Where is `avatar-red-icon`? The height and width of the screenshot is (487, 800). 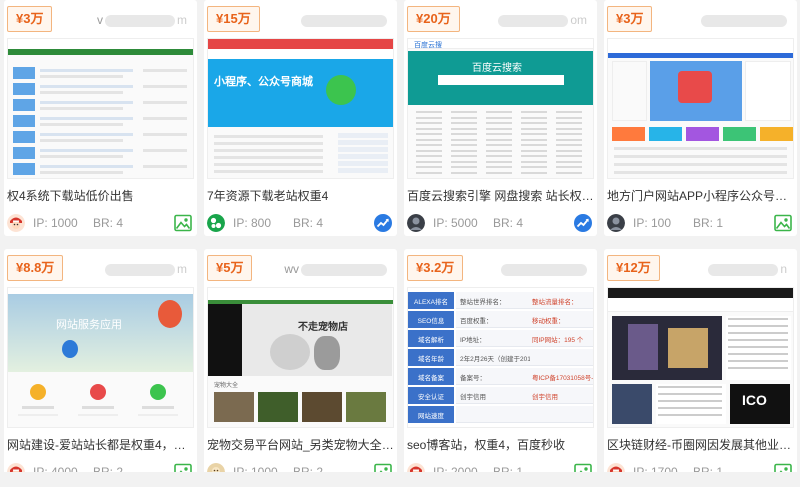
avatar-red-icon is located at coordinates (16, 223).